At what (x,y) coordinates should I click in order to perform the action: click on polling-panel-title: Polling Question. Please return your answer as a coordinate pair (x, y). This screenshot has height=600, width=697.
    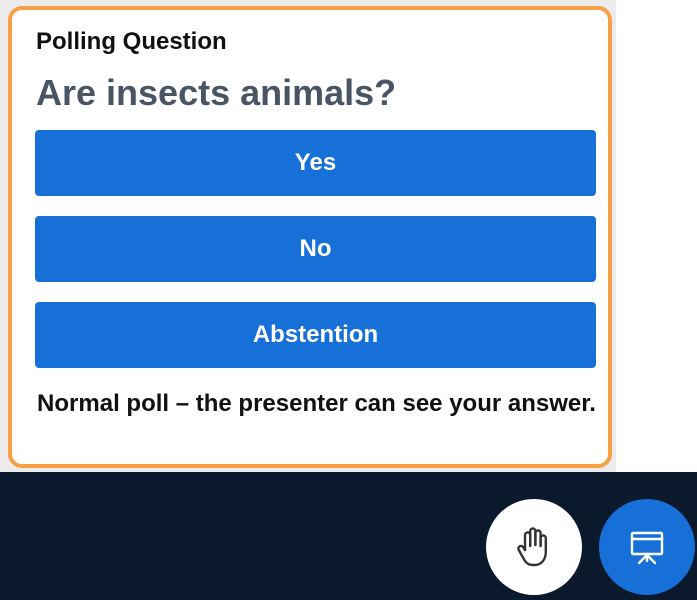
    Looking at the image, I should click on (131, 41).